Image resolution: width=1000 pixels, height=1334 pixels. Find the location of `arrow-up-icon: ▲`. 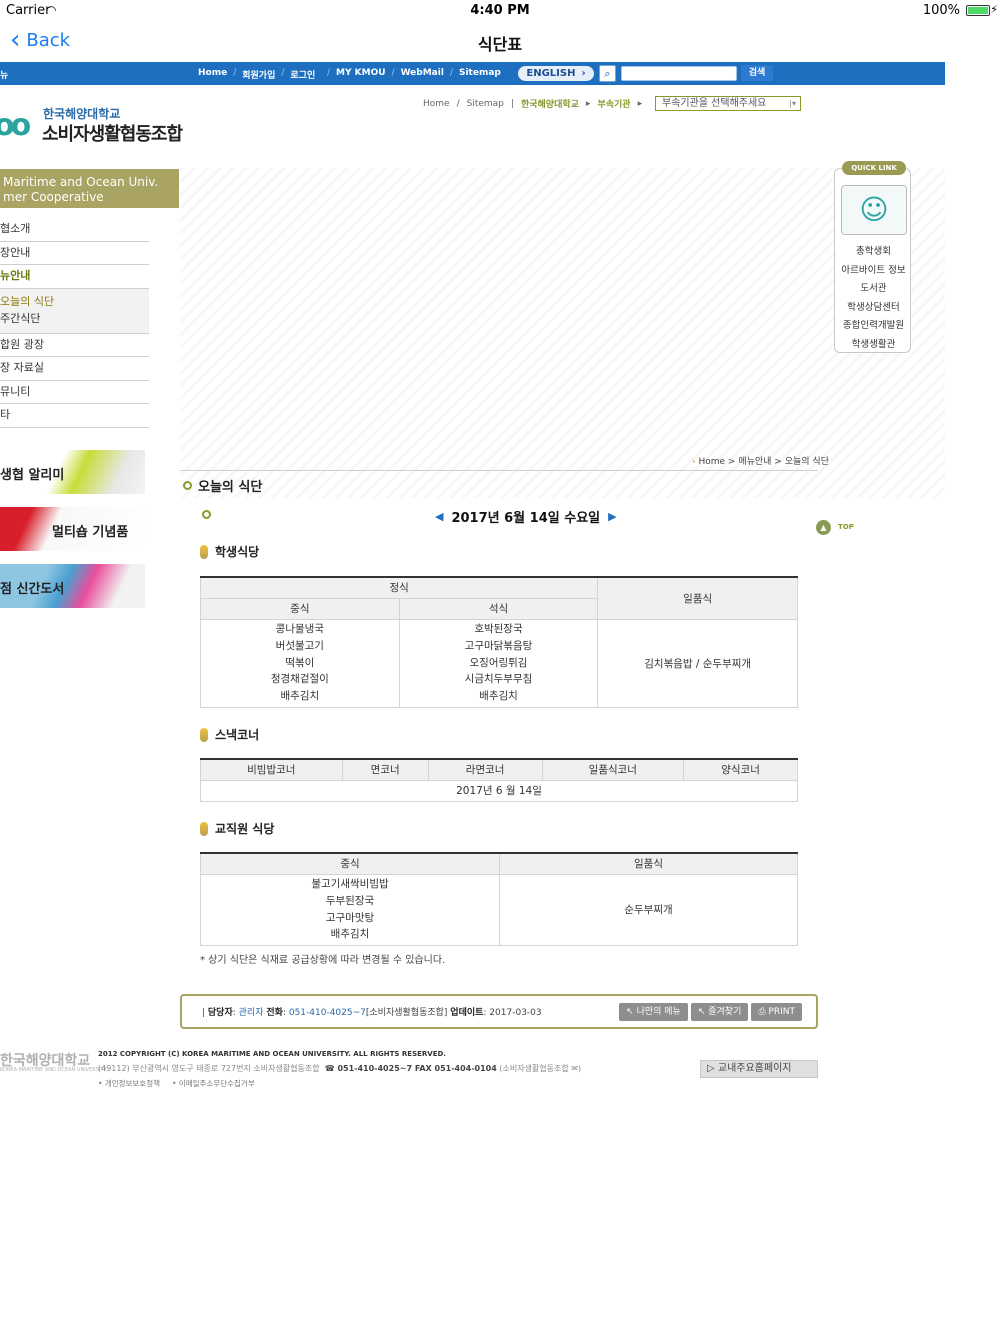

arrow-up-icon: ▲ is located at coordinates (823, 527).